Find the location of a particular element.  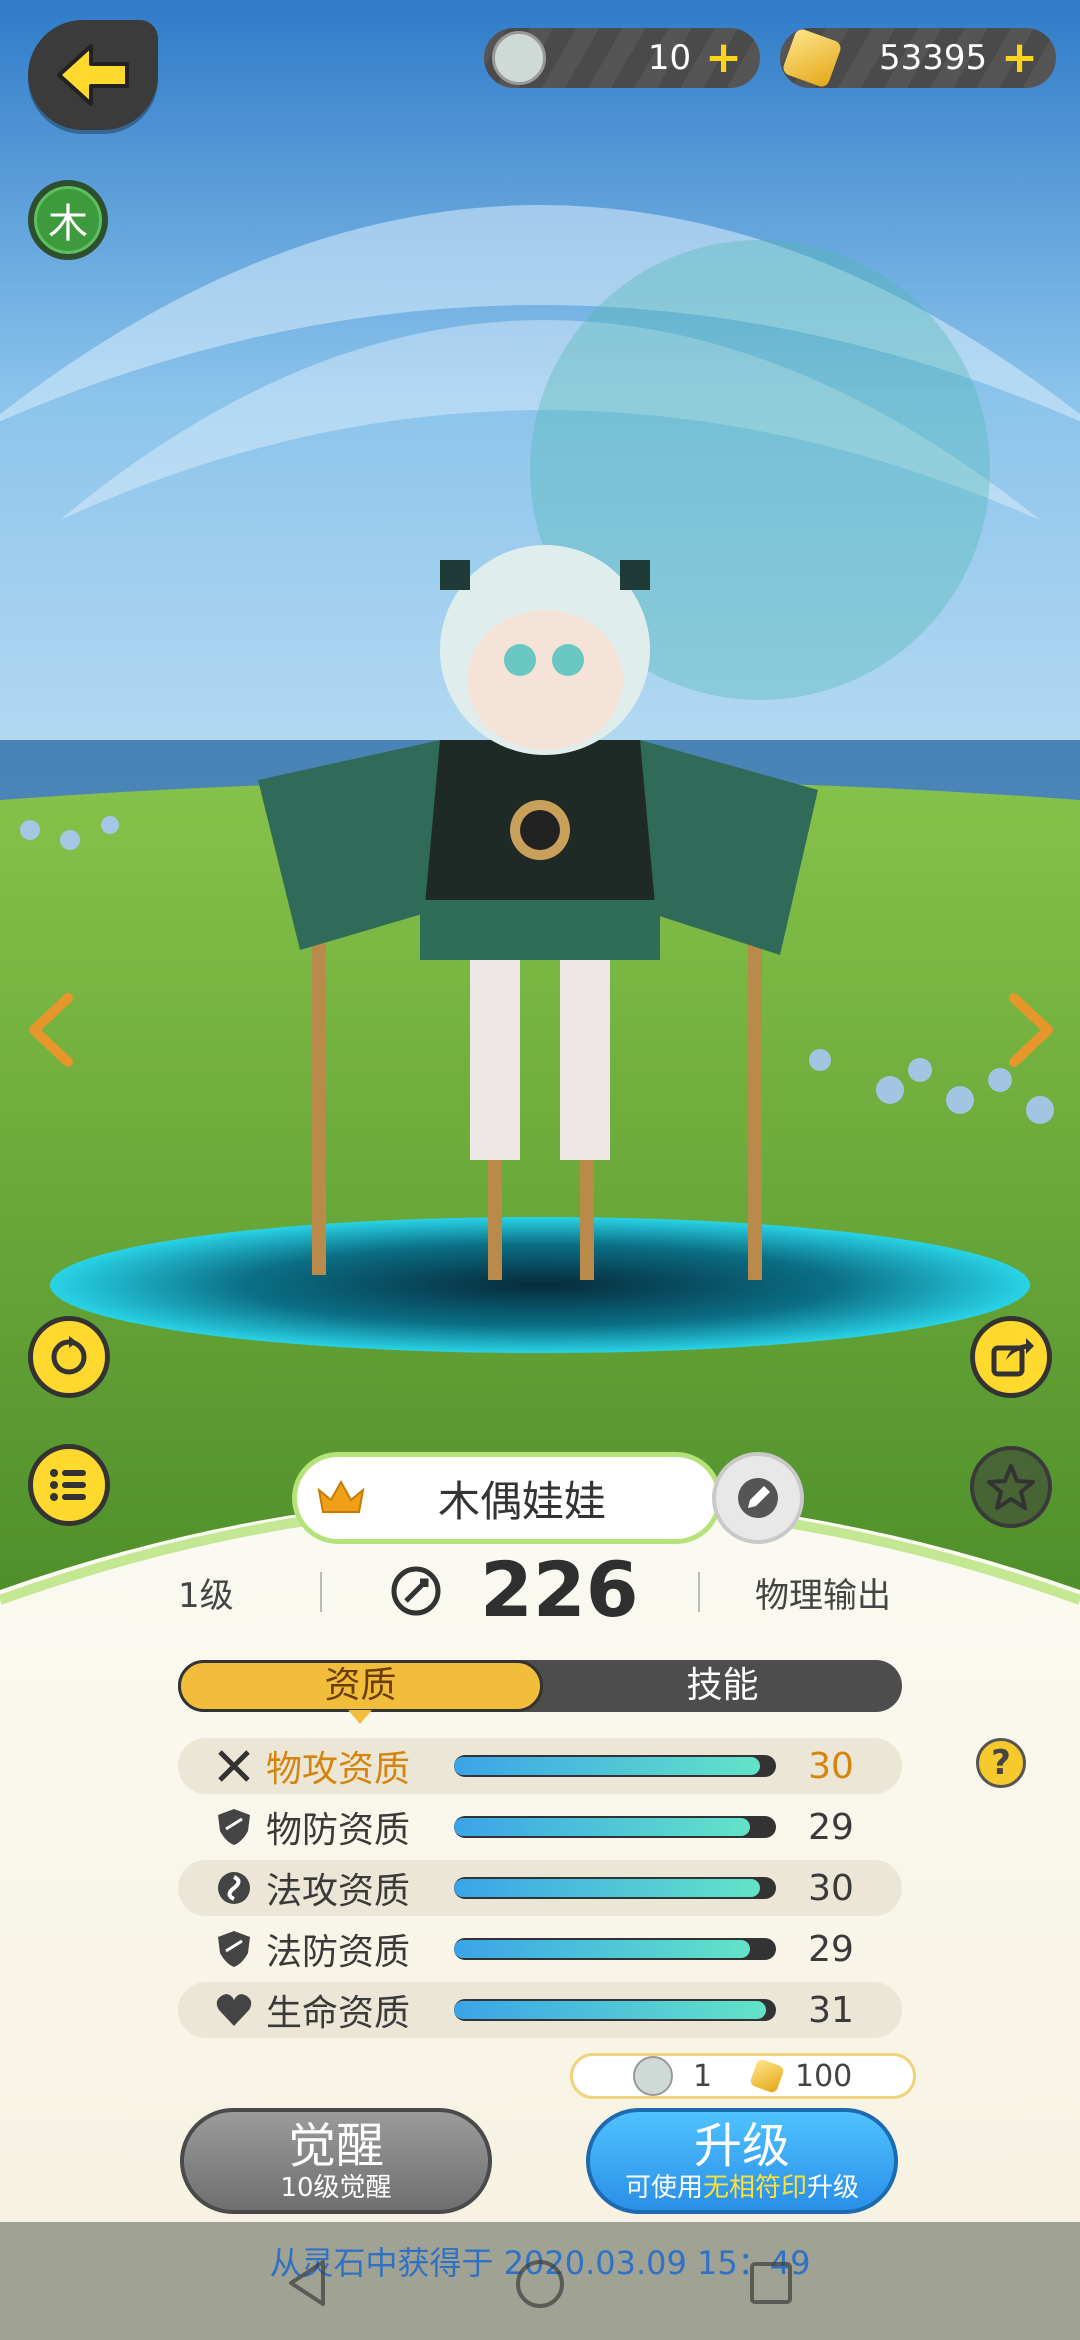

attribute-row: 生命资质 31 is located at coordinates (540, 2010).